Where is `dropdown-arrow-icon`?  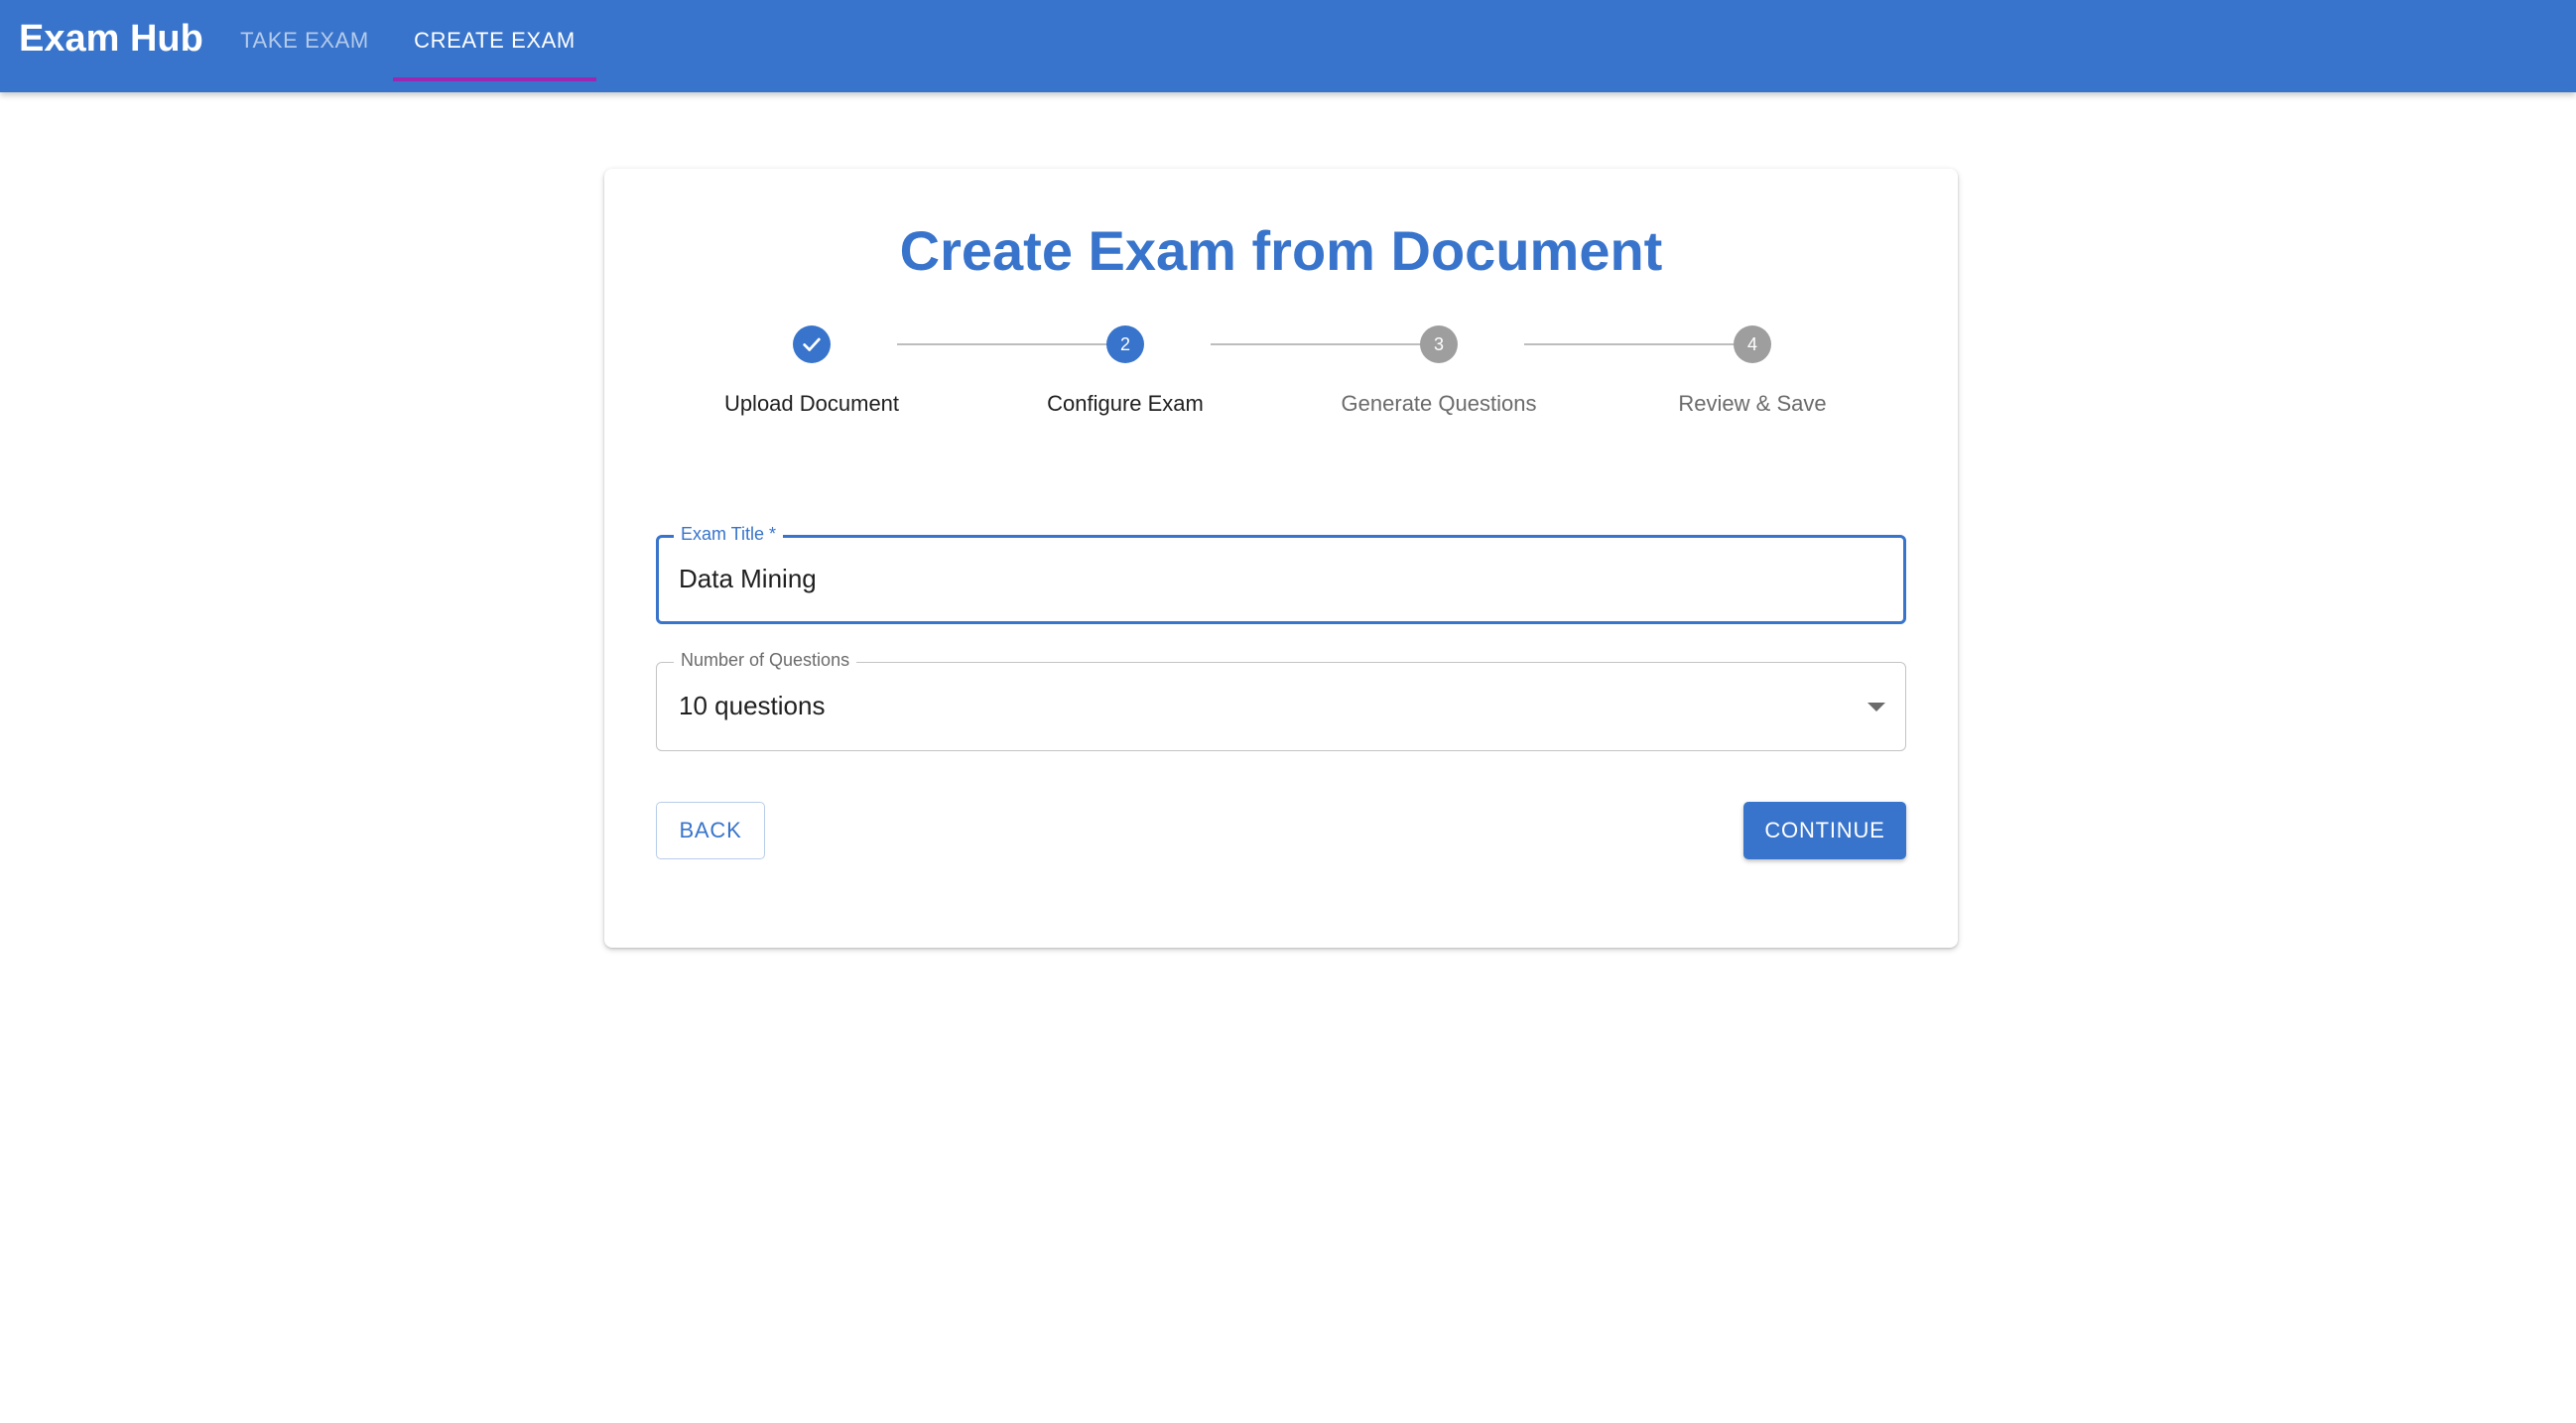
dropdown-arrow-icon is located at coordinates (1877, 708).